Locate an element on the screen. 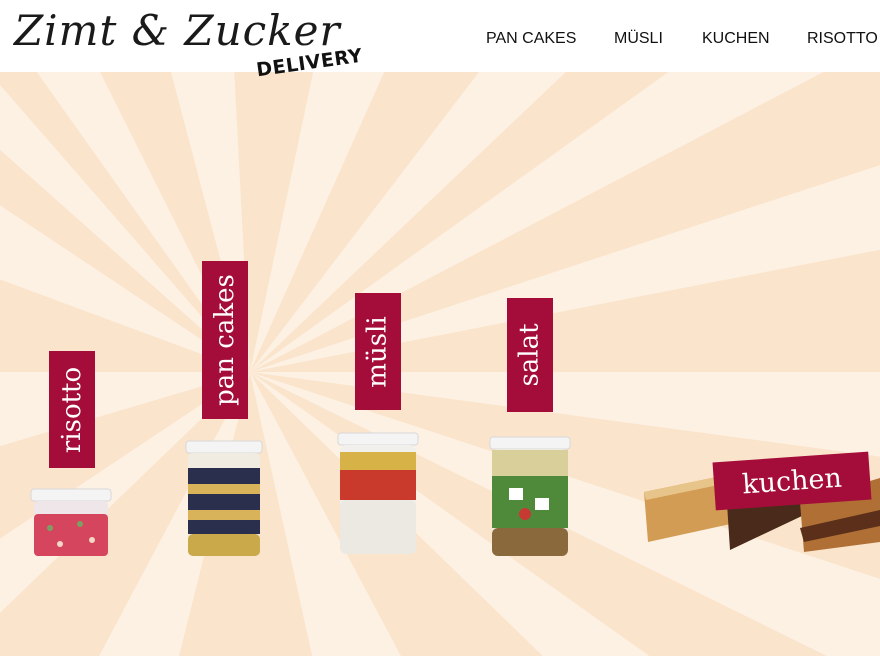  label-muesli: müsli is located at coordinates (378, 351).